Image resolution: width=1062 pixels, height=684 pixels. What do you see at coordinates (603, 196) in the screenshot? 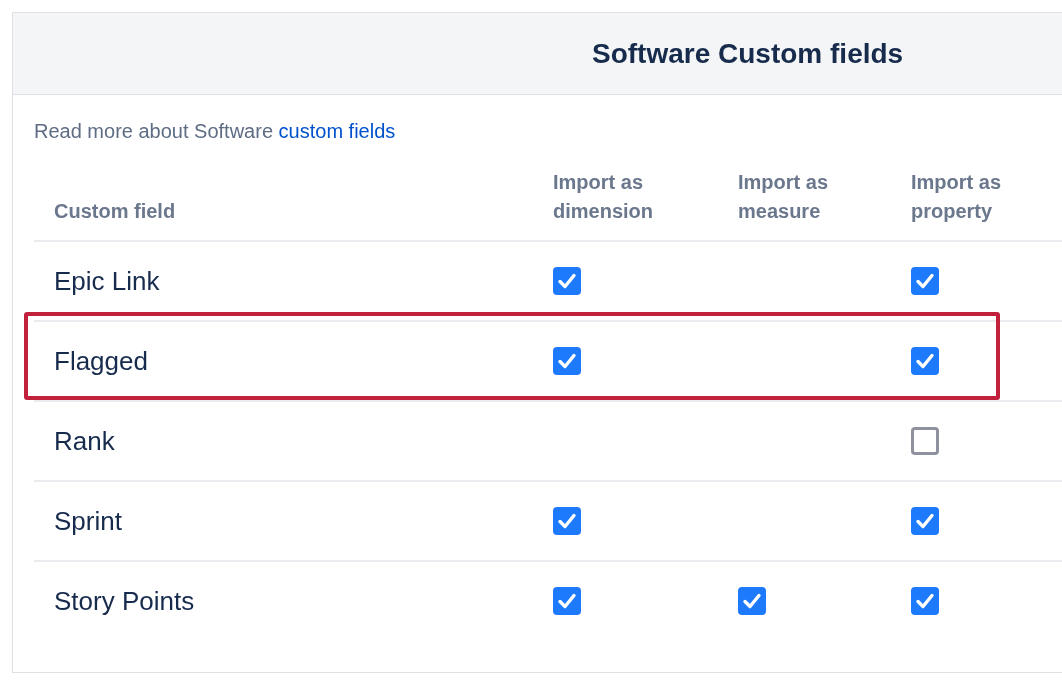
I see `column-header: Import as dimension` at bounding box center [603, 196].